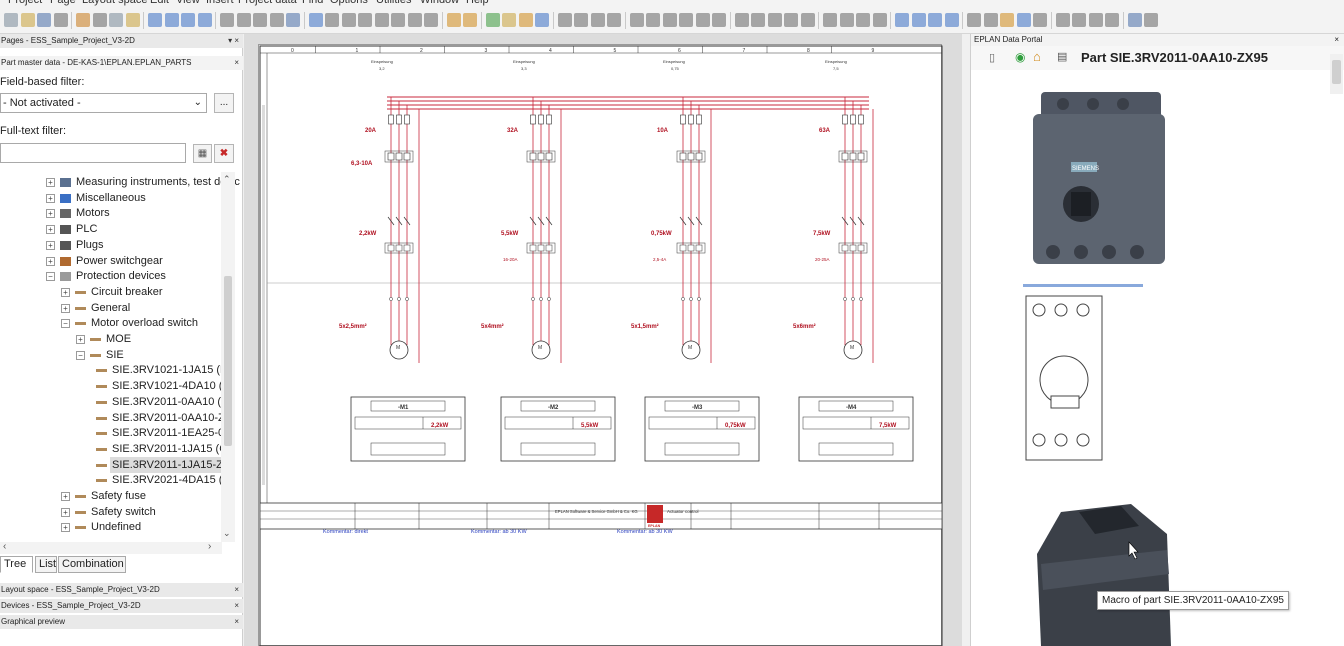 This screenshot has height=646, width=1344. What do you see at coordinates (791, 20) in the screenshot?
I see `diamond4-icon` at bounding box center [791, 20].